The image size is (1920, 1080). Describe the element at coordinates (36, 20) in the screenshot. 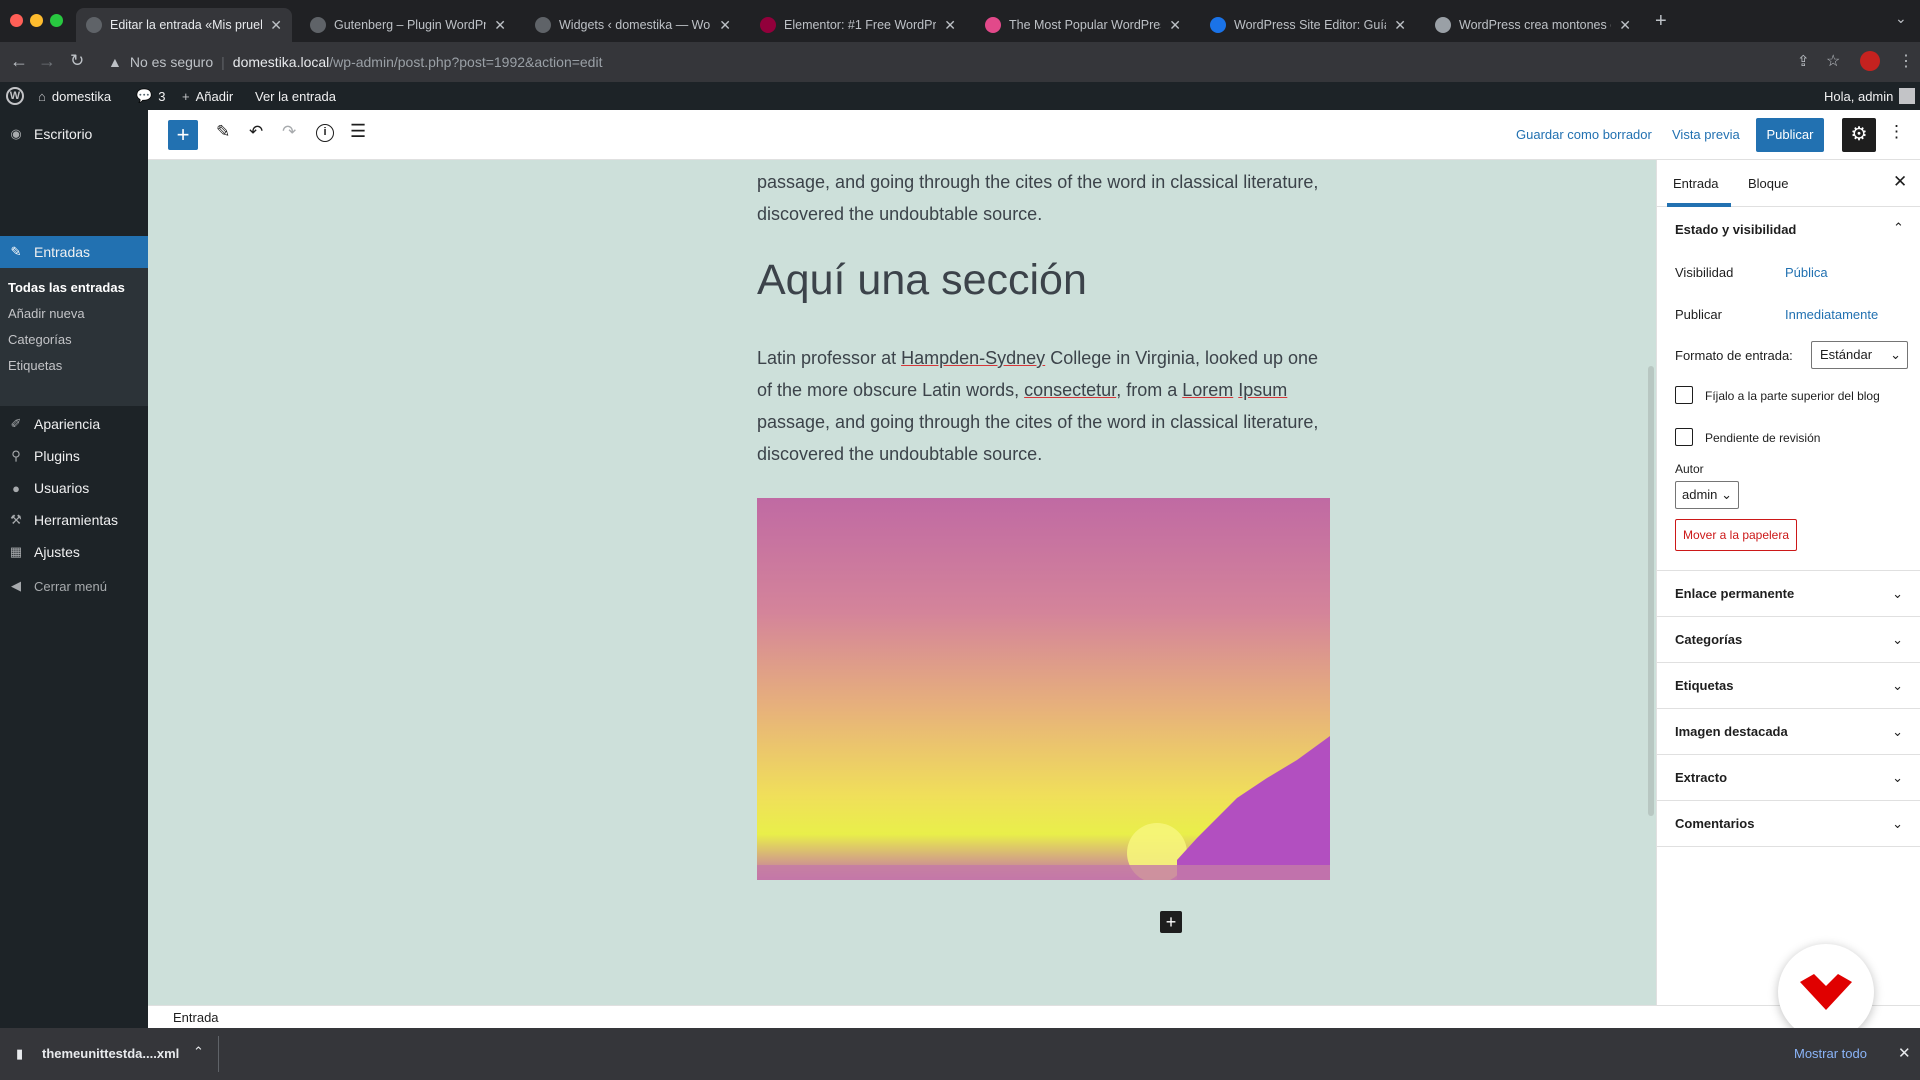

I see `minimize-window-icon` at that location.